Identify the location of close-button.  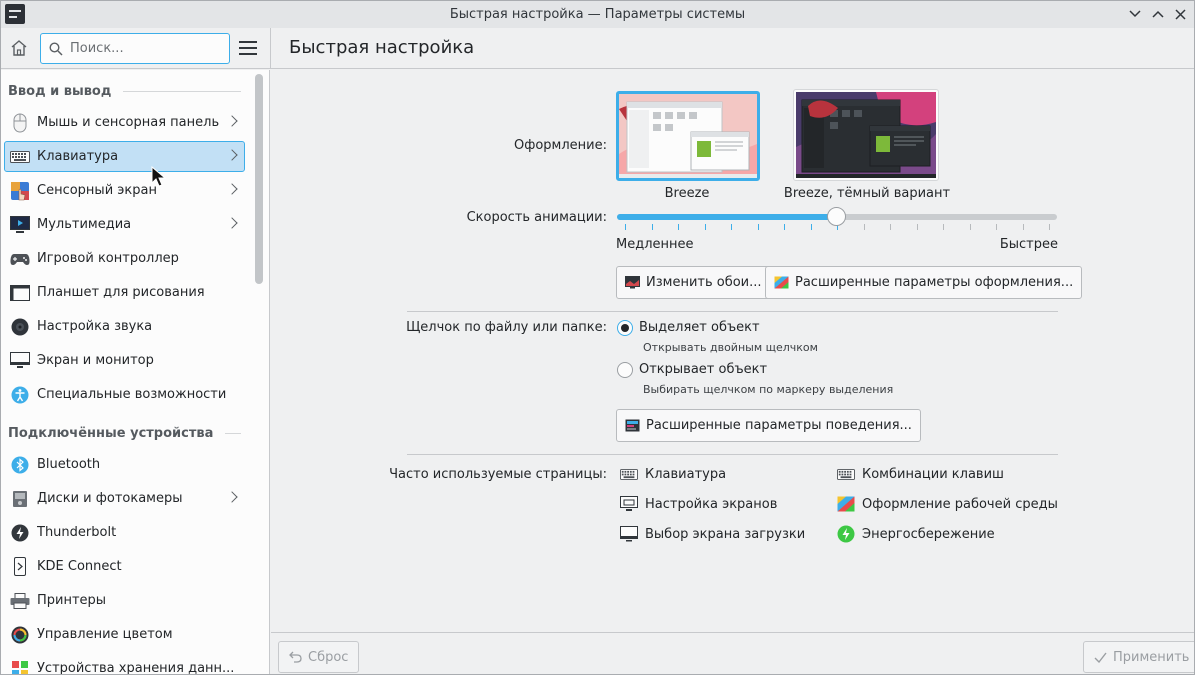
(1180, 14).